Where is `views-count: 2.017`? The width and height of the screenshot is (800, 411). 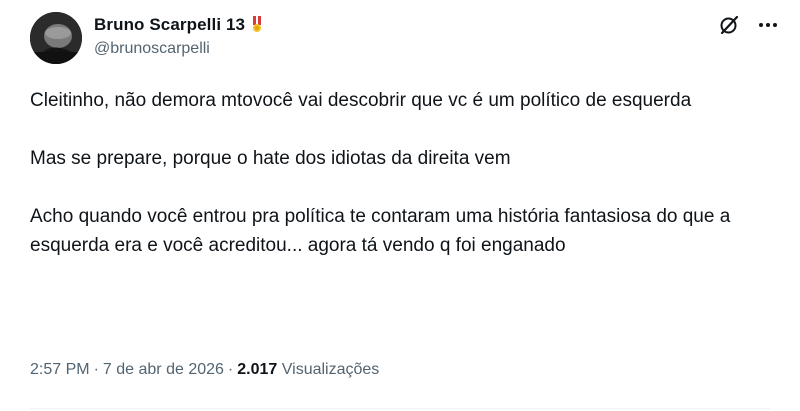 views-count: 2.017 is located at coordinates (257, 369).